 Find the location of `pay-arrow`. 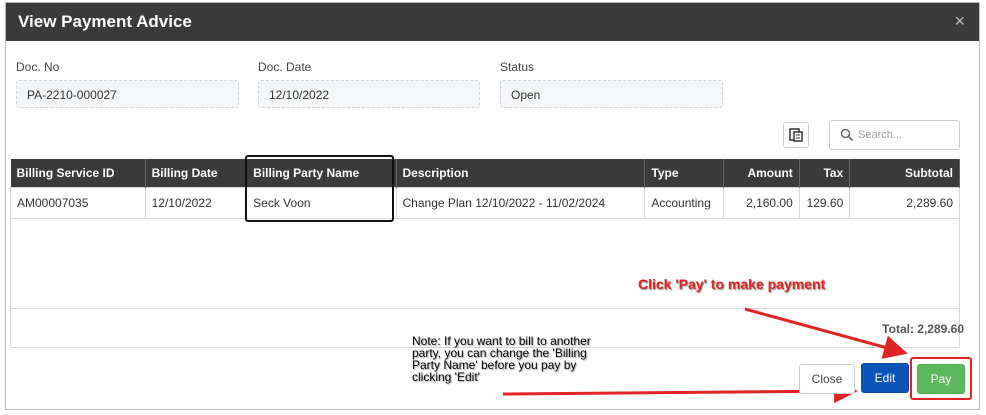

pay-arrow is located at coordinates (826, 333).